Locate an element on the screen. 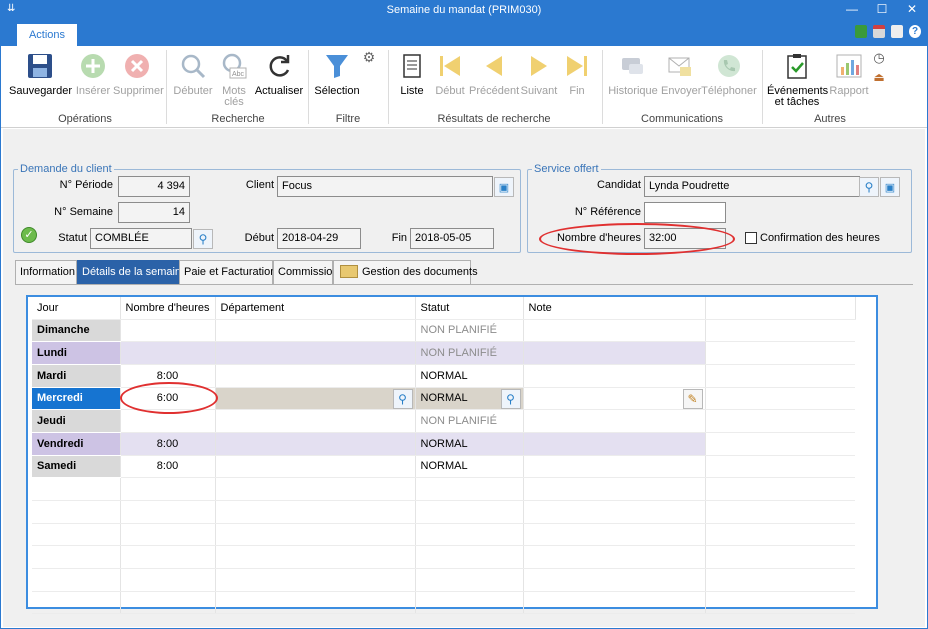 The height and width of the screenshot is (629, 928). col-jour: Jour is located at coordinates (76, 308).